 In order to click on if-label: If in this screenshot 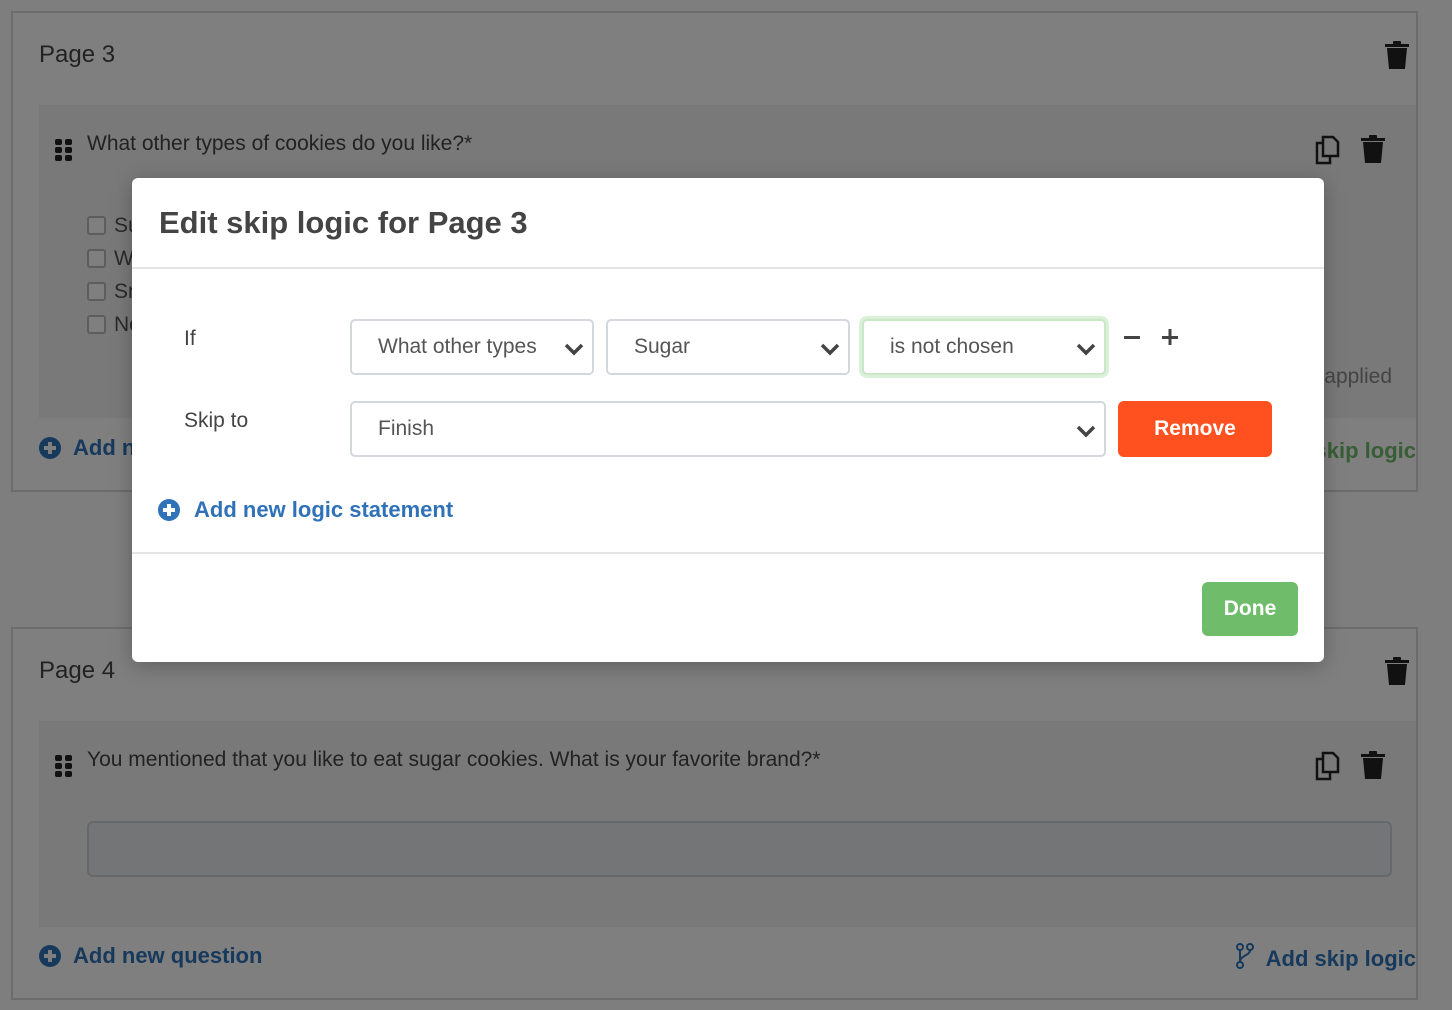, I will do `click(190, 338)`.